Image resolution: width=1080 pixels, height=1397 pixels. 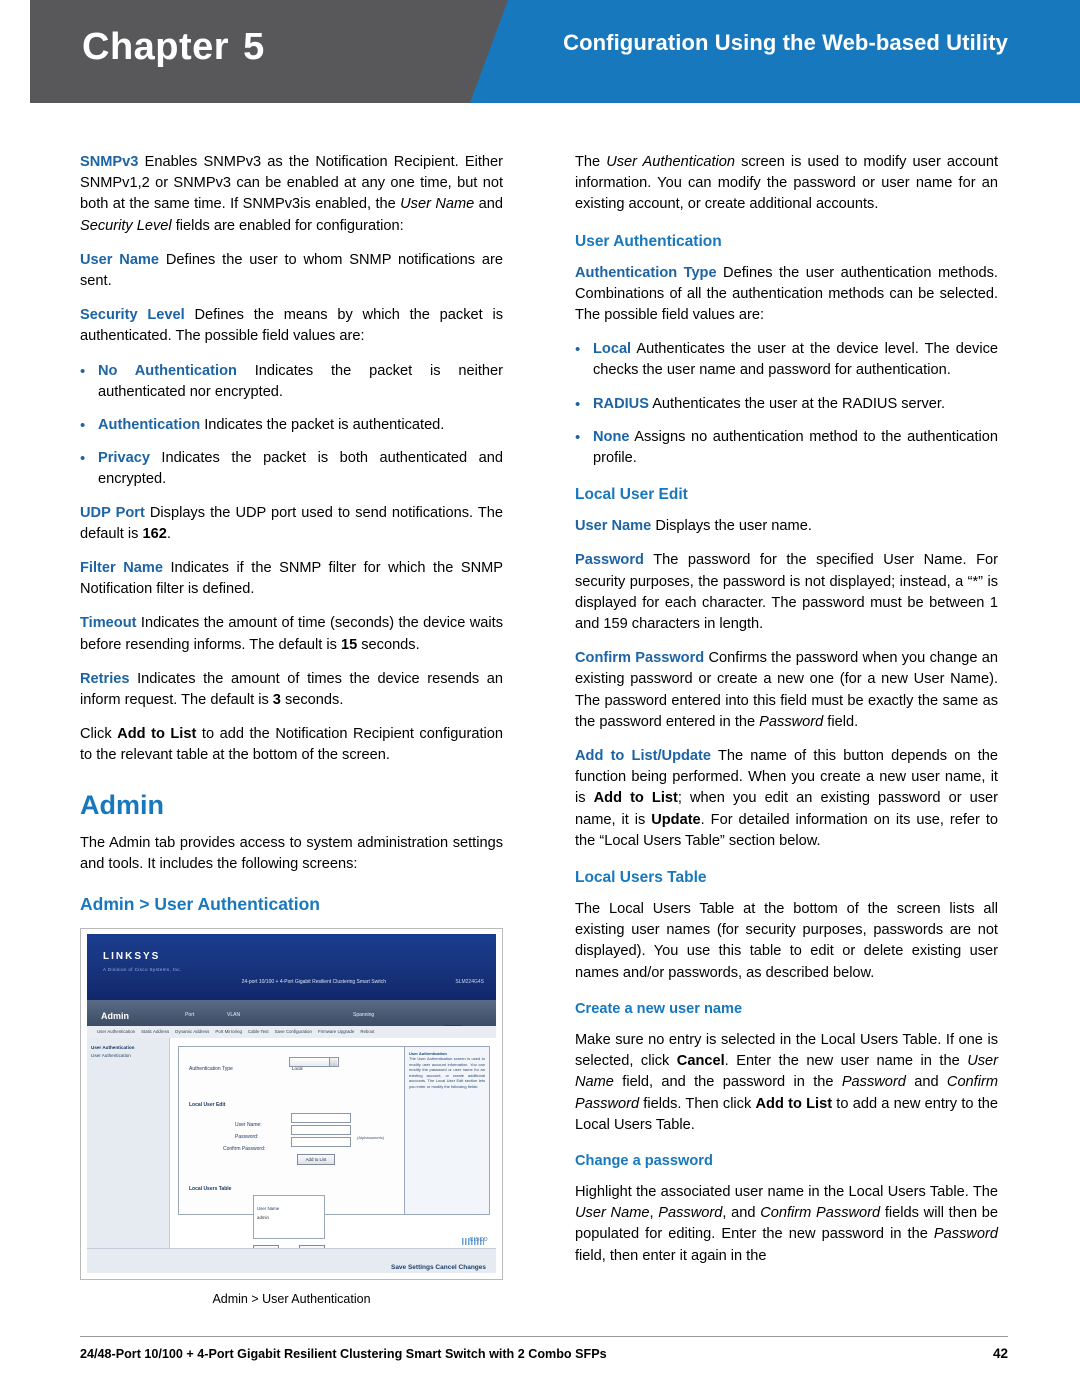 What do you see at coordinates (388, 644) in the screenshot?
I see `text-timeout-end: seconds.` at bounding box center [388, 644].